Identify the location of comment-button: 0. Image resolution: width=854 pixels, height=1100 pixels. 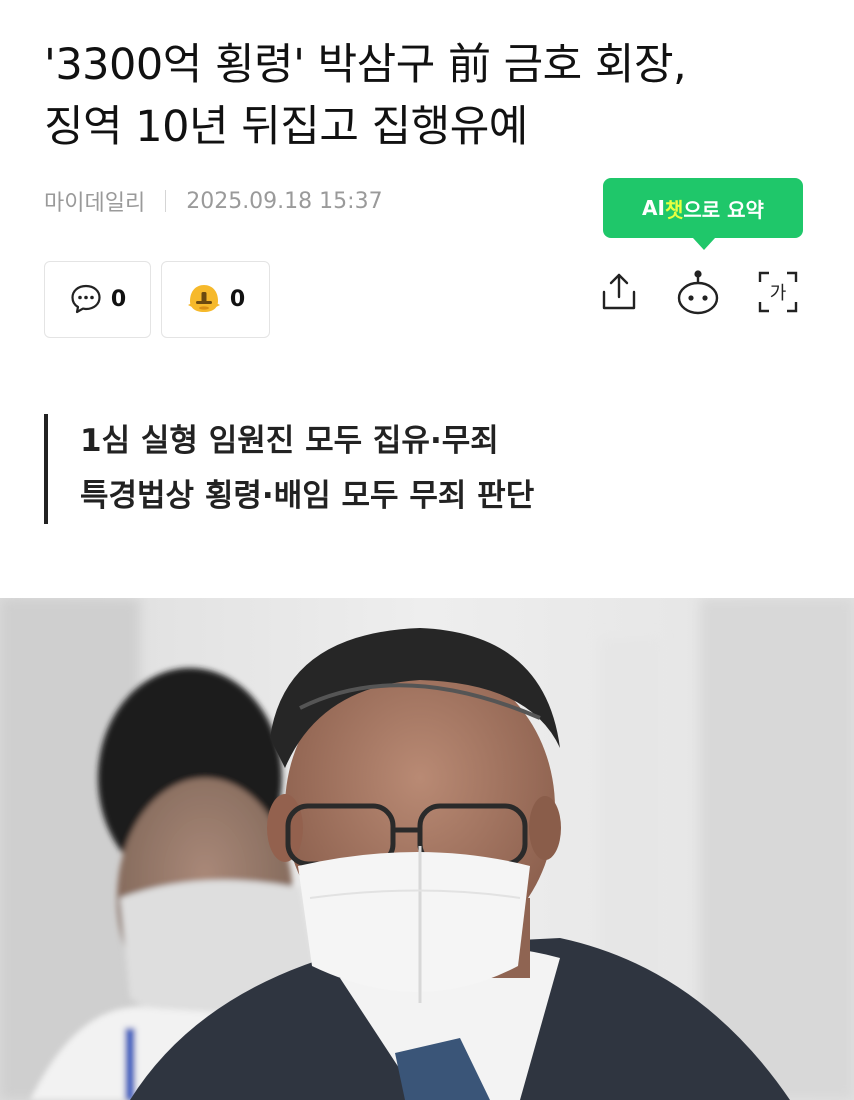
(97, 299).